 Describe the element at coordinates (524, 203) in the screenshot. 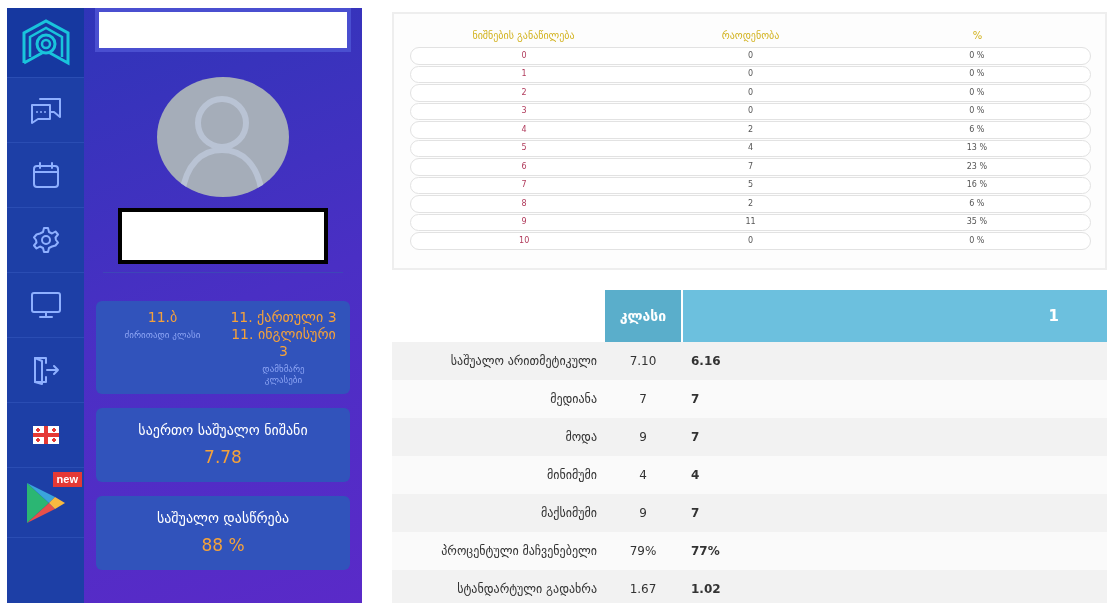

I see `table-cell-text: 8` at that location.